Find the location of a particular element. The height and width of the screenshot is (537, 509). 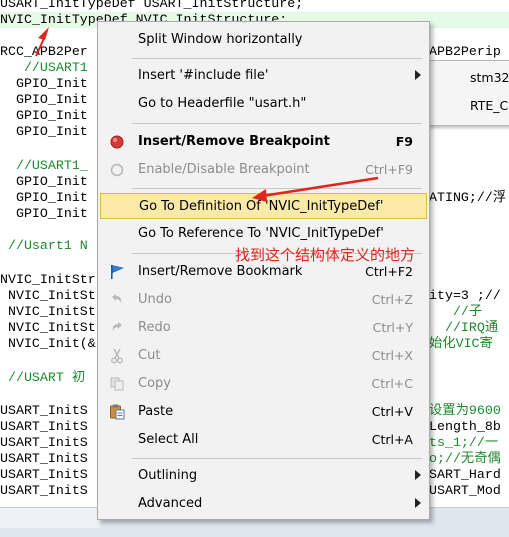

menu-item-label: Insert/Remove Breakpoint is located at coordinates (234, 141).